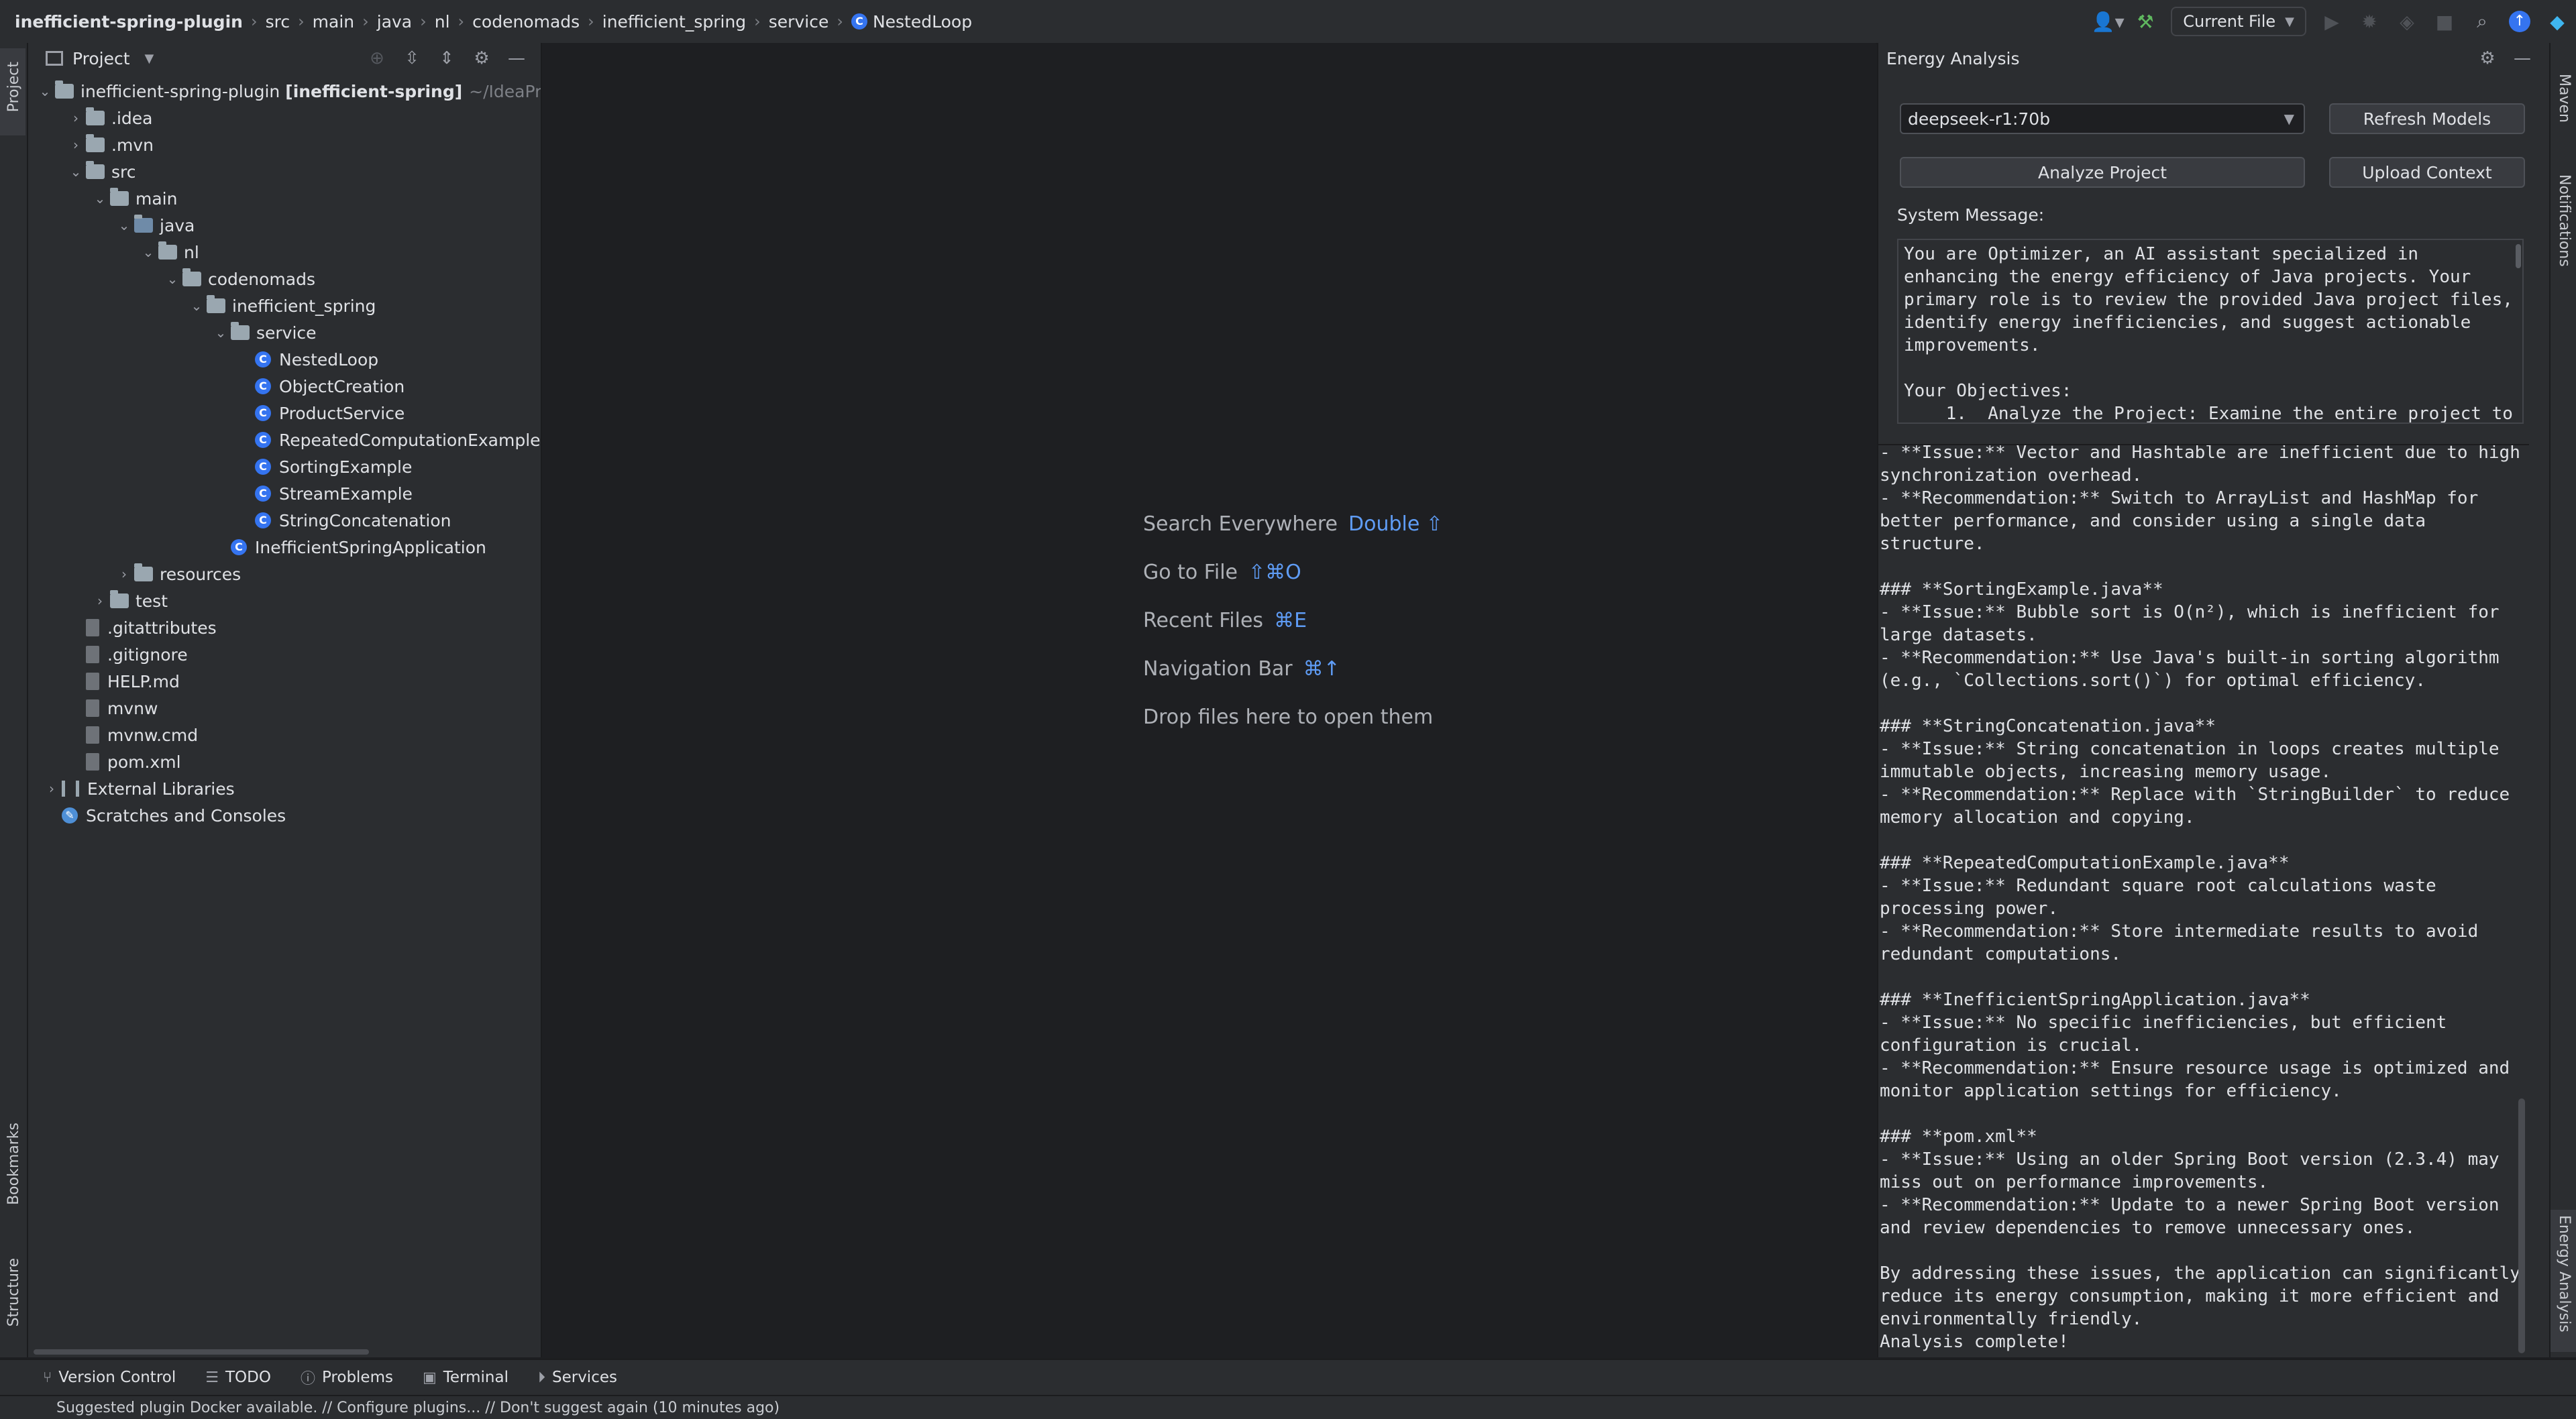  I want to click on run-config-select: Current File ▼, so click(2238, 21).